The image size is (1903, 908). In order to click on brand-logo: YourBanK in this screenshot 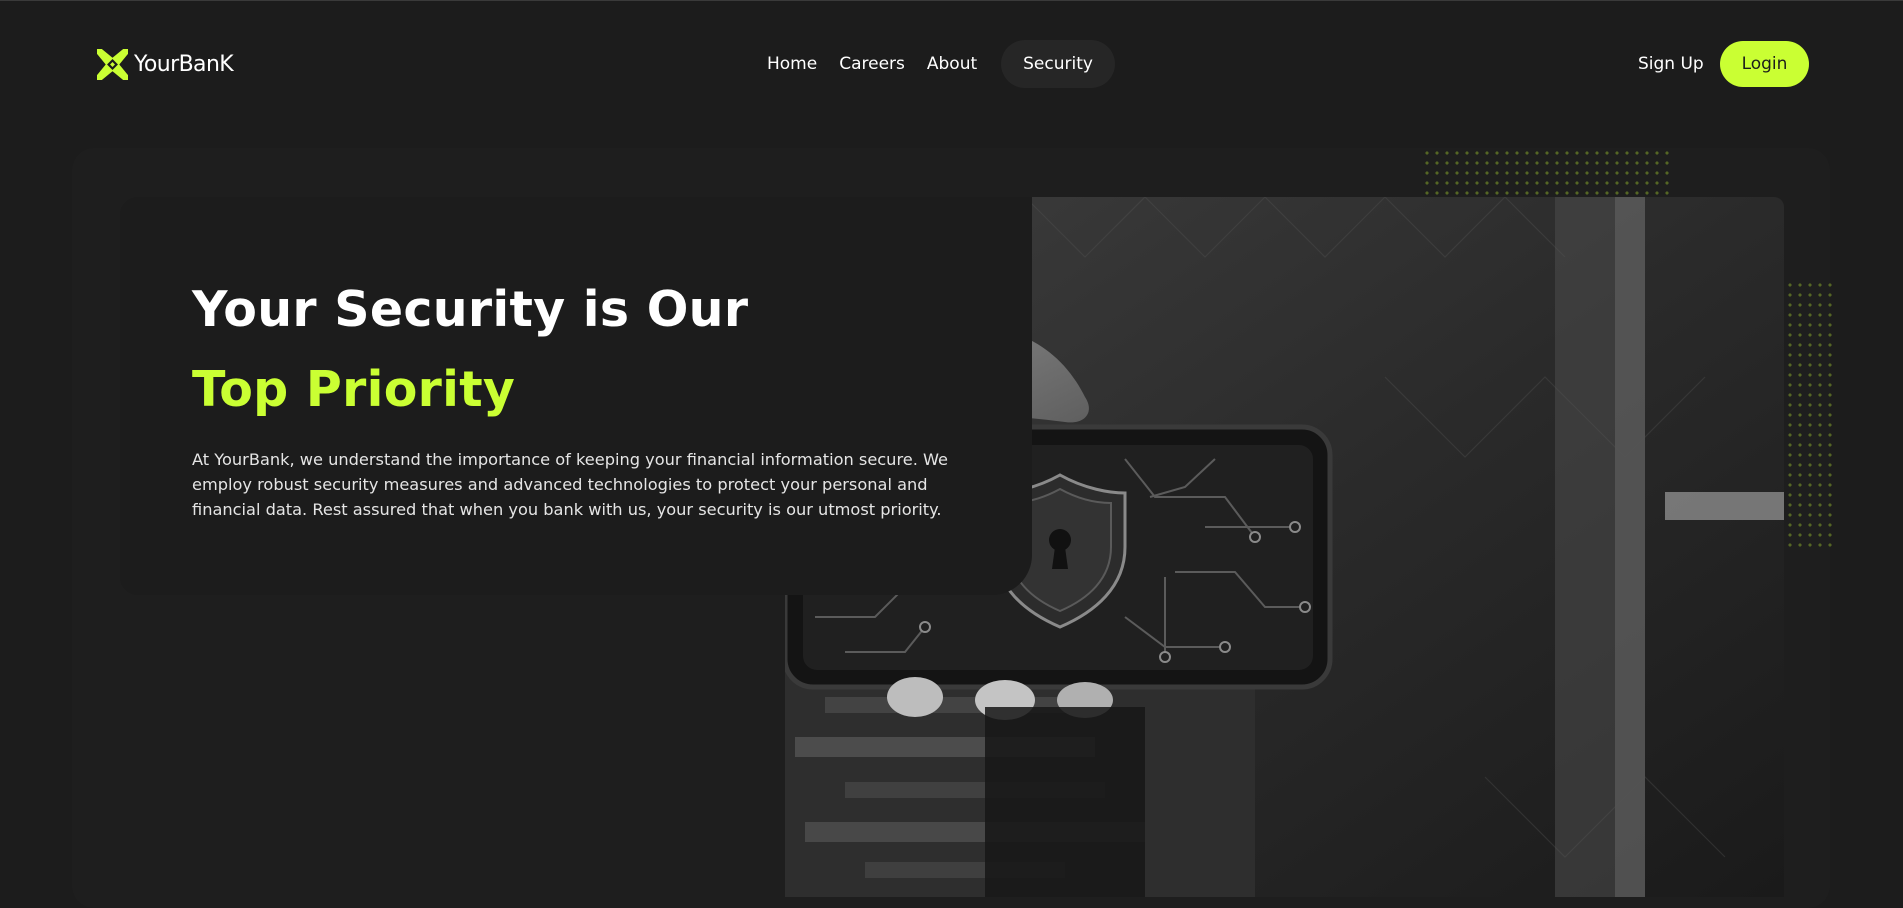, I will do `click(165, 64)`.